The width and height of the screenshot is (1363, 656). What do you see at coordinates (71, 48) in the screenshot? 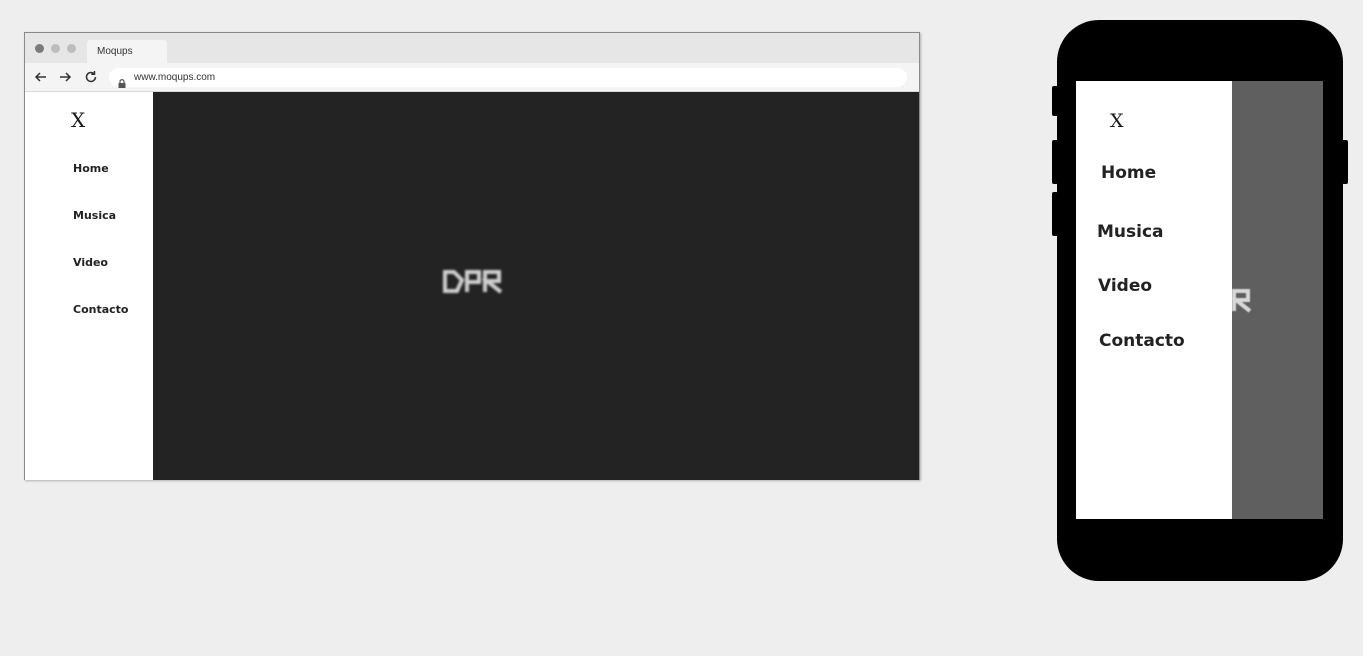
I see `window-maximize-dot` at bounding box center [71, 48].